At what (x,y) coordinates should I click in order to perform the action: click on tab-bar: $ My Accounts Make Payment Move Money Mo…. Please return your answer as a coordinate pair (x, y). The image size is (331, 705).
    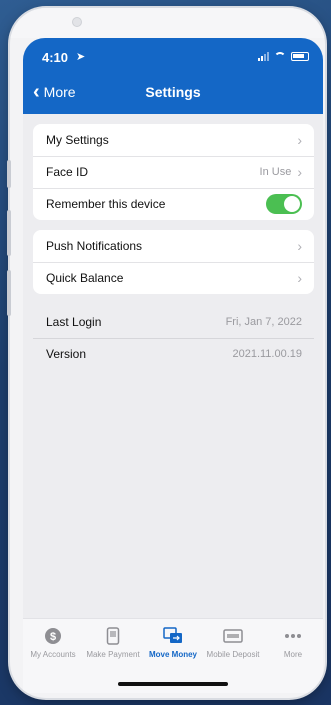
    Looking at the image, I should click on (173, 655).